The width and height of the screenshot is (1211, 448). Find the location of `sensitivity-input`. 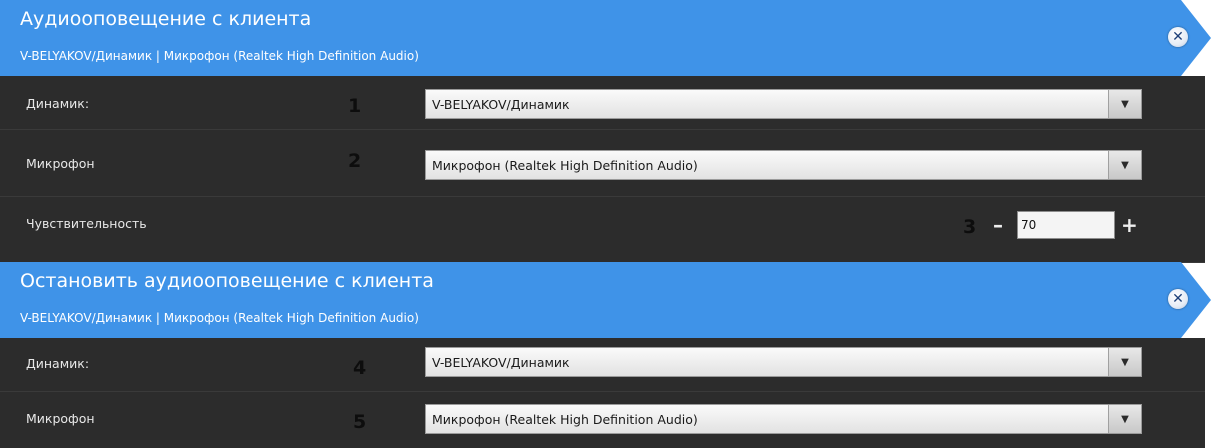

sensitivity-input is located at coordinates (1066, 225).